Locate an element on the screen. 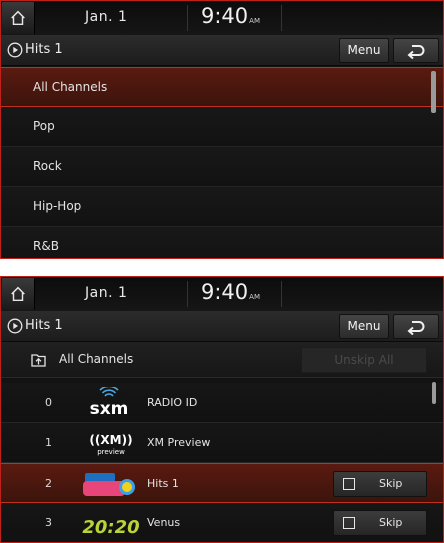 The image size is (444, 543). channel-row: 3 20:20 Venus Skip is located at coordinates (222, 522).